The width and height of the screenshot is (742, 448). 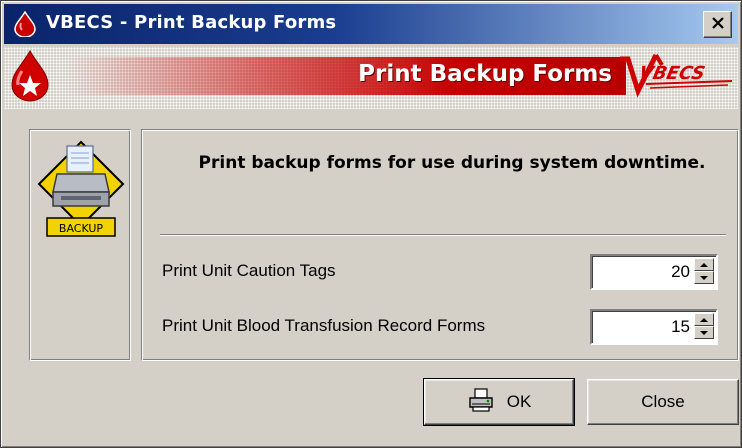 I want to click on close-button: Close, so click(x=663, y=402).